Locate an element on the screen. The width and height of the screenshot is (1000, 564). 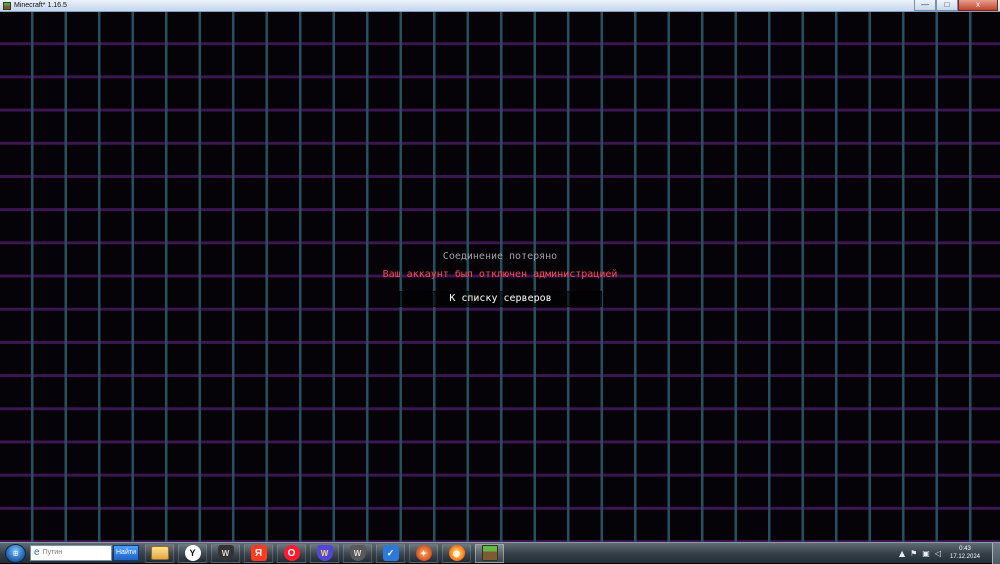
taskbar-app-file-explorer is located at coordinates (159, 553).